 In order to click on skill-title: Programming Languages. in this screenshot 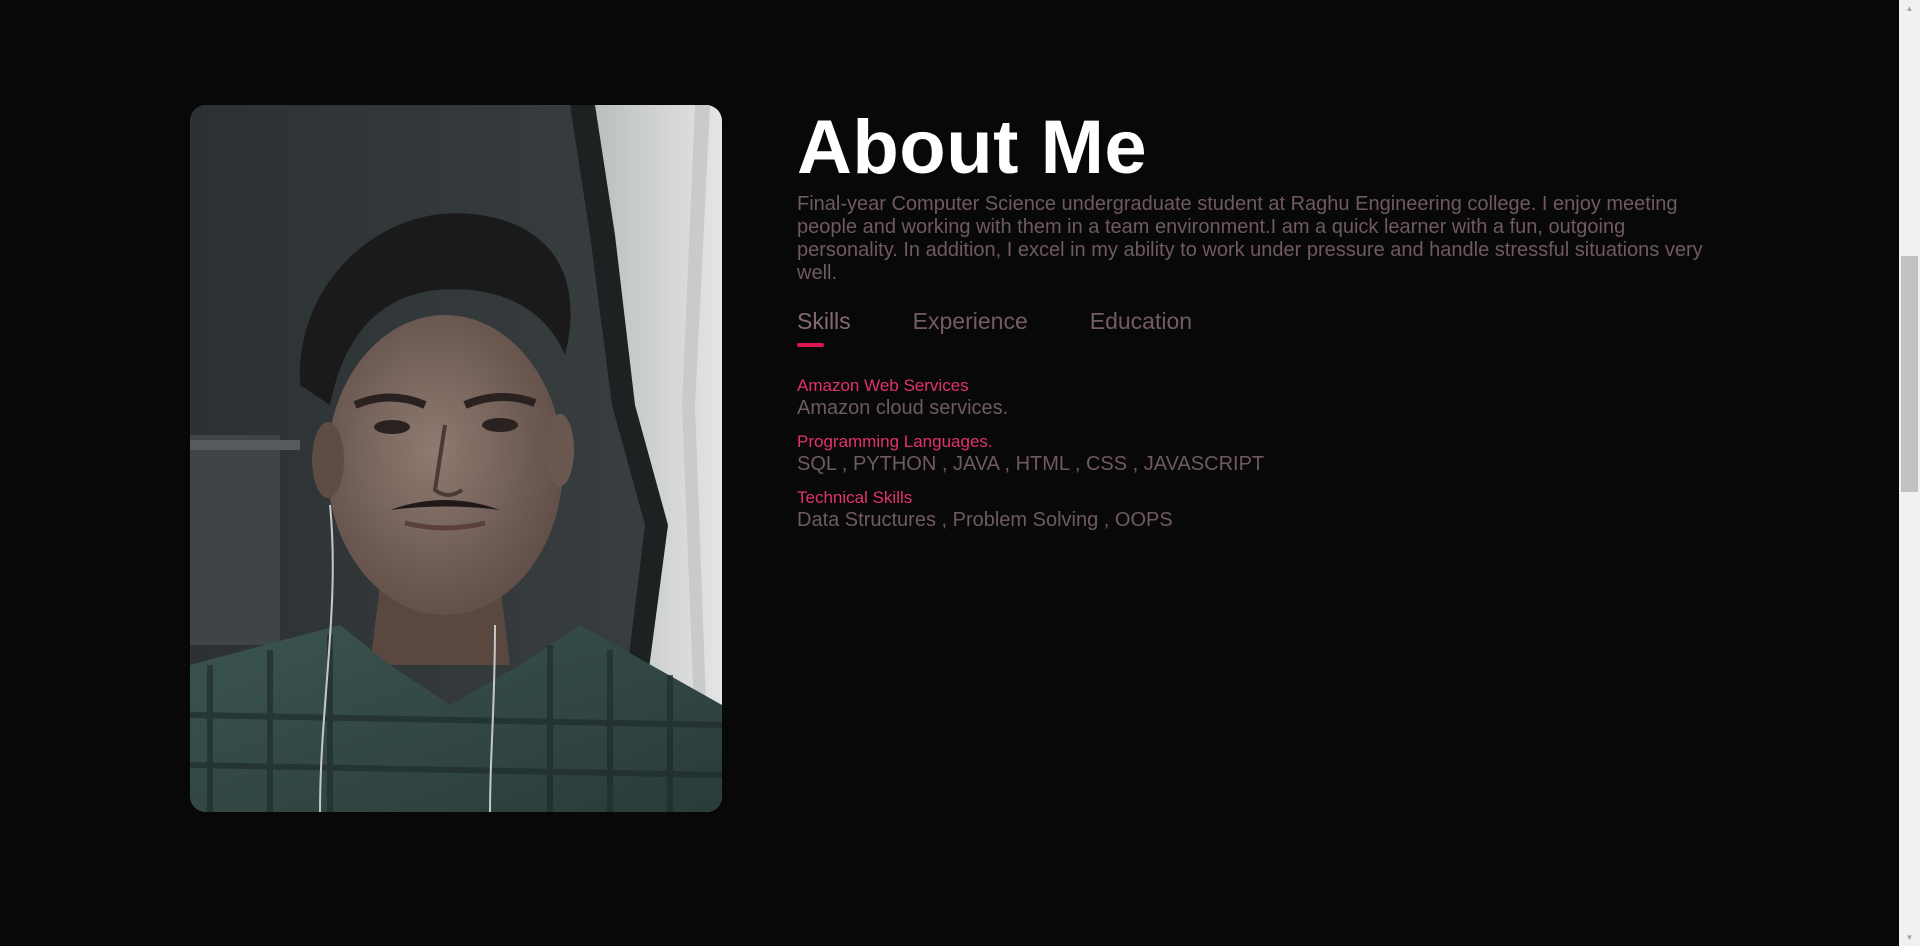, I will do `click(895, 441)`.